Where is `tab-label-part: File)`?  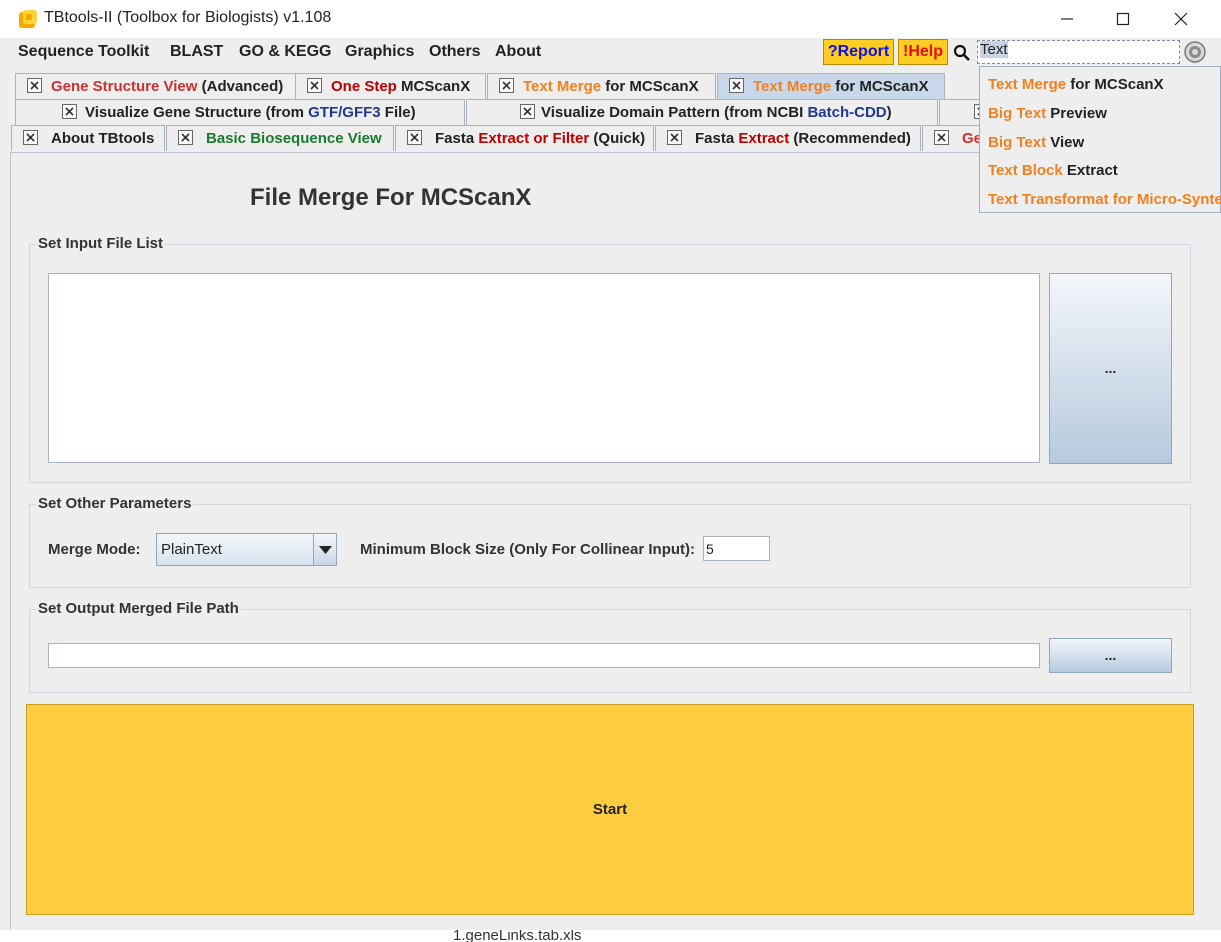
tab-label-part: File) is located at coordinates (398, 112).